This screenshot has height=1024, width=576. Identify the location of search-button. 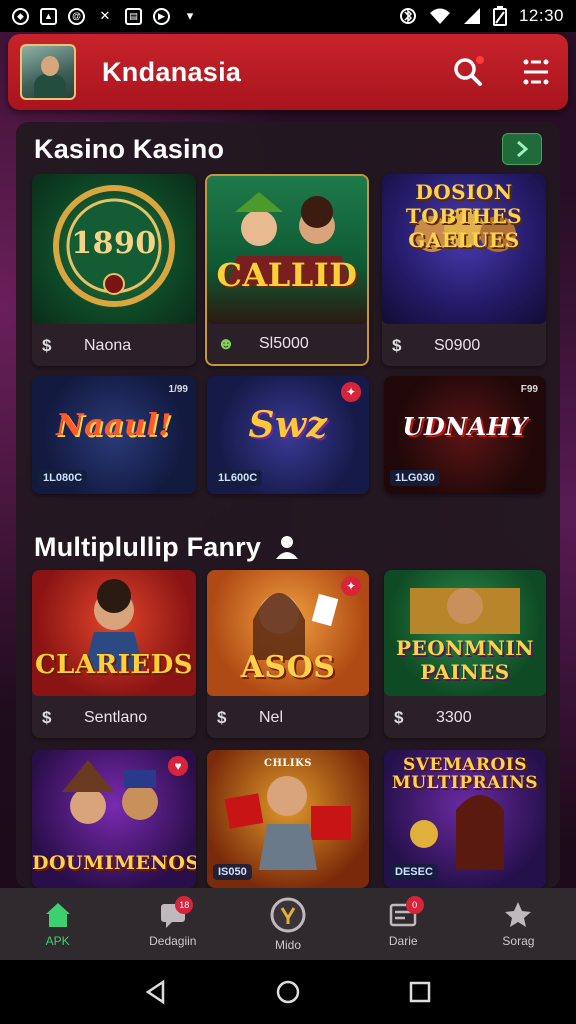
(468, 72).